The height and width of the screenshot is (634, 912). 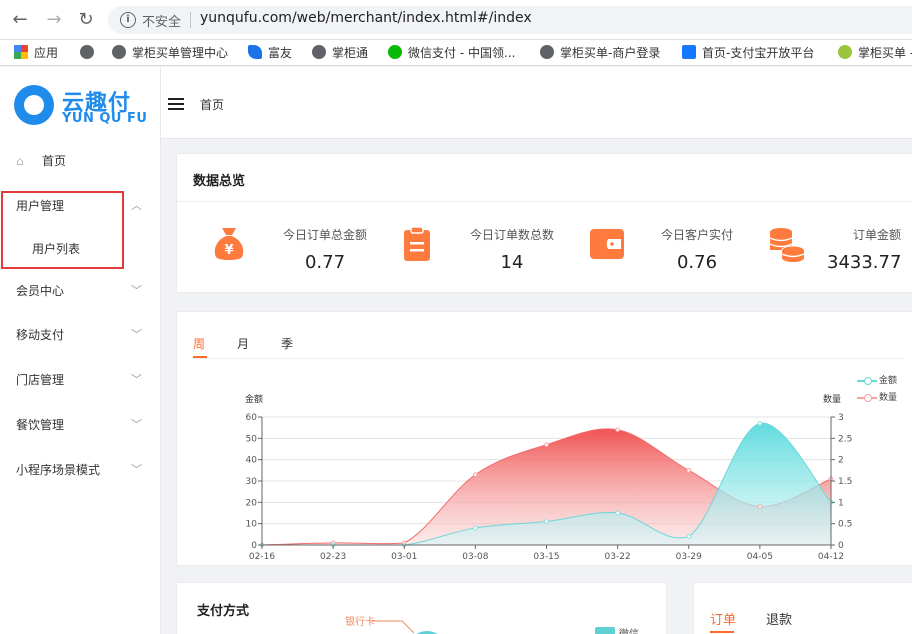 What do you see at coordinates (80, 470) in the screenshot?
I see `sidebar-item-miniprogram: 小程序场景模式 ﹀` at bounding box center [80, 470].